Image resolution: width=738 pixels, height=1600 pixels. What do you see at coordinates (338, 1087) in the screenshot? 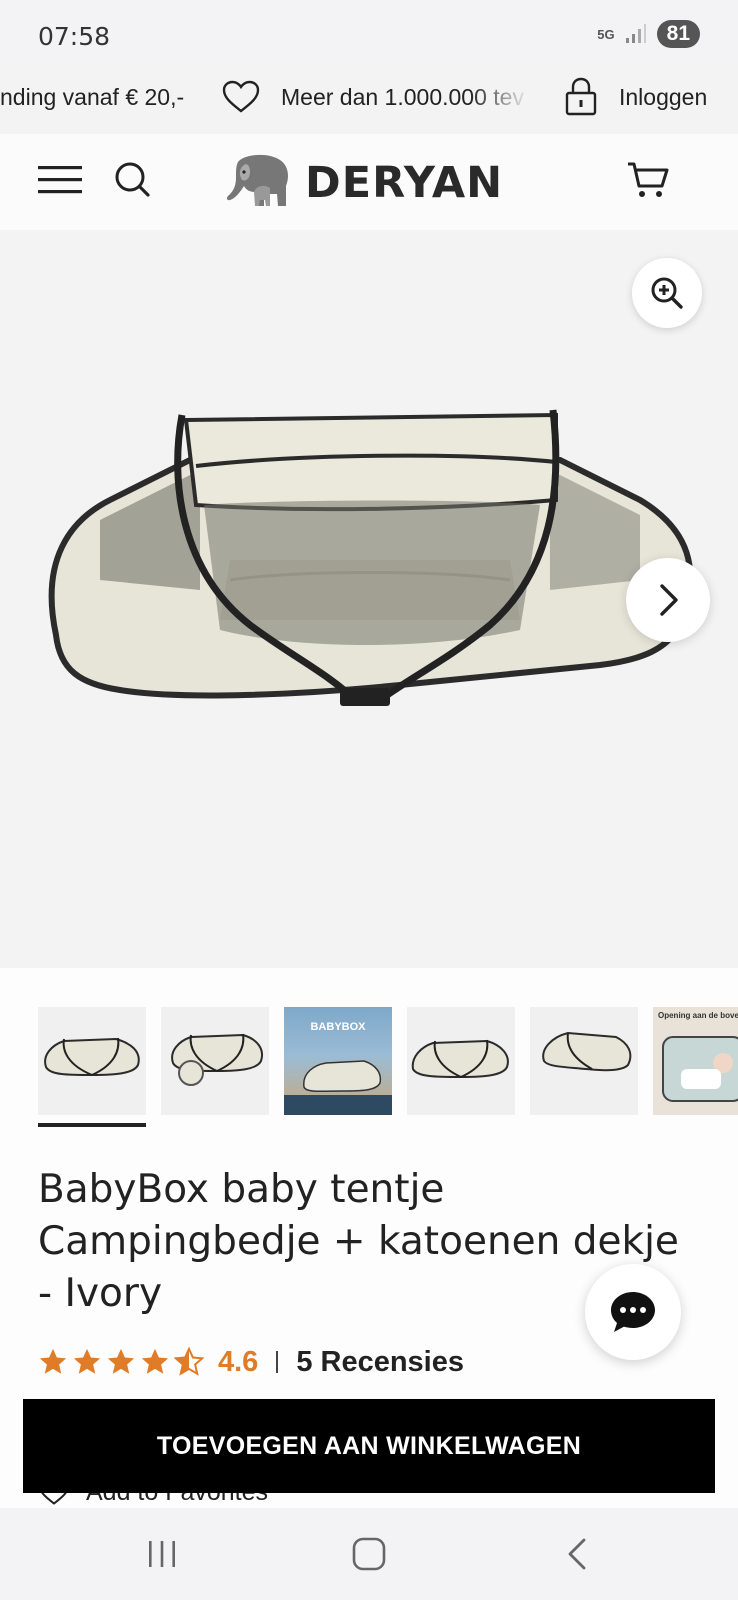
I see `thumbnail-banner-image` at bounding box center [338, 1087].